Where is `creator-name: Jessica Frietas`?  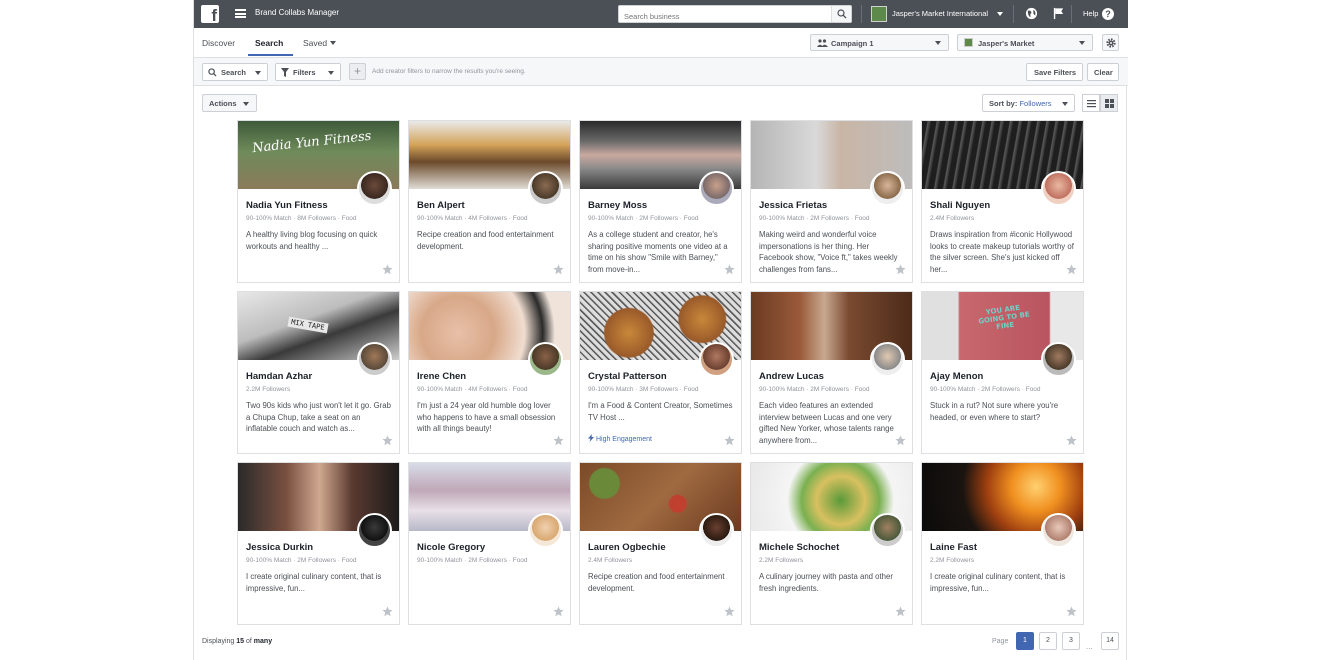
creator-name: Jessica Frietas is located at coordinates (793, 205).